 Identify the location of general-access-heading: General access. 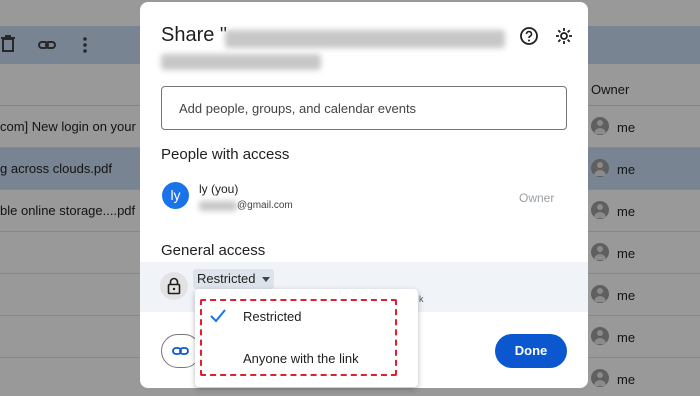
(213, 250).